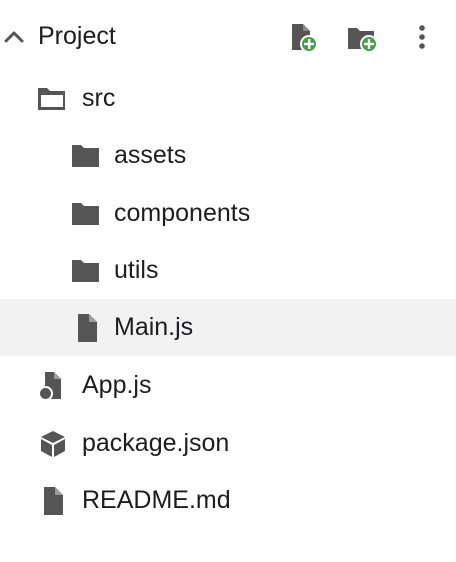 This screenshot has width=456, height=562. I want to click on package-icon, so click(53, 444).